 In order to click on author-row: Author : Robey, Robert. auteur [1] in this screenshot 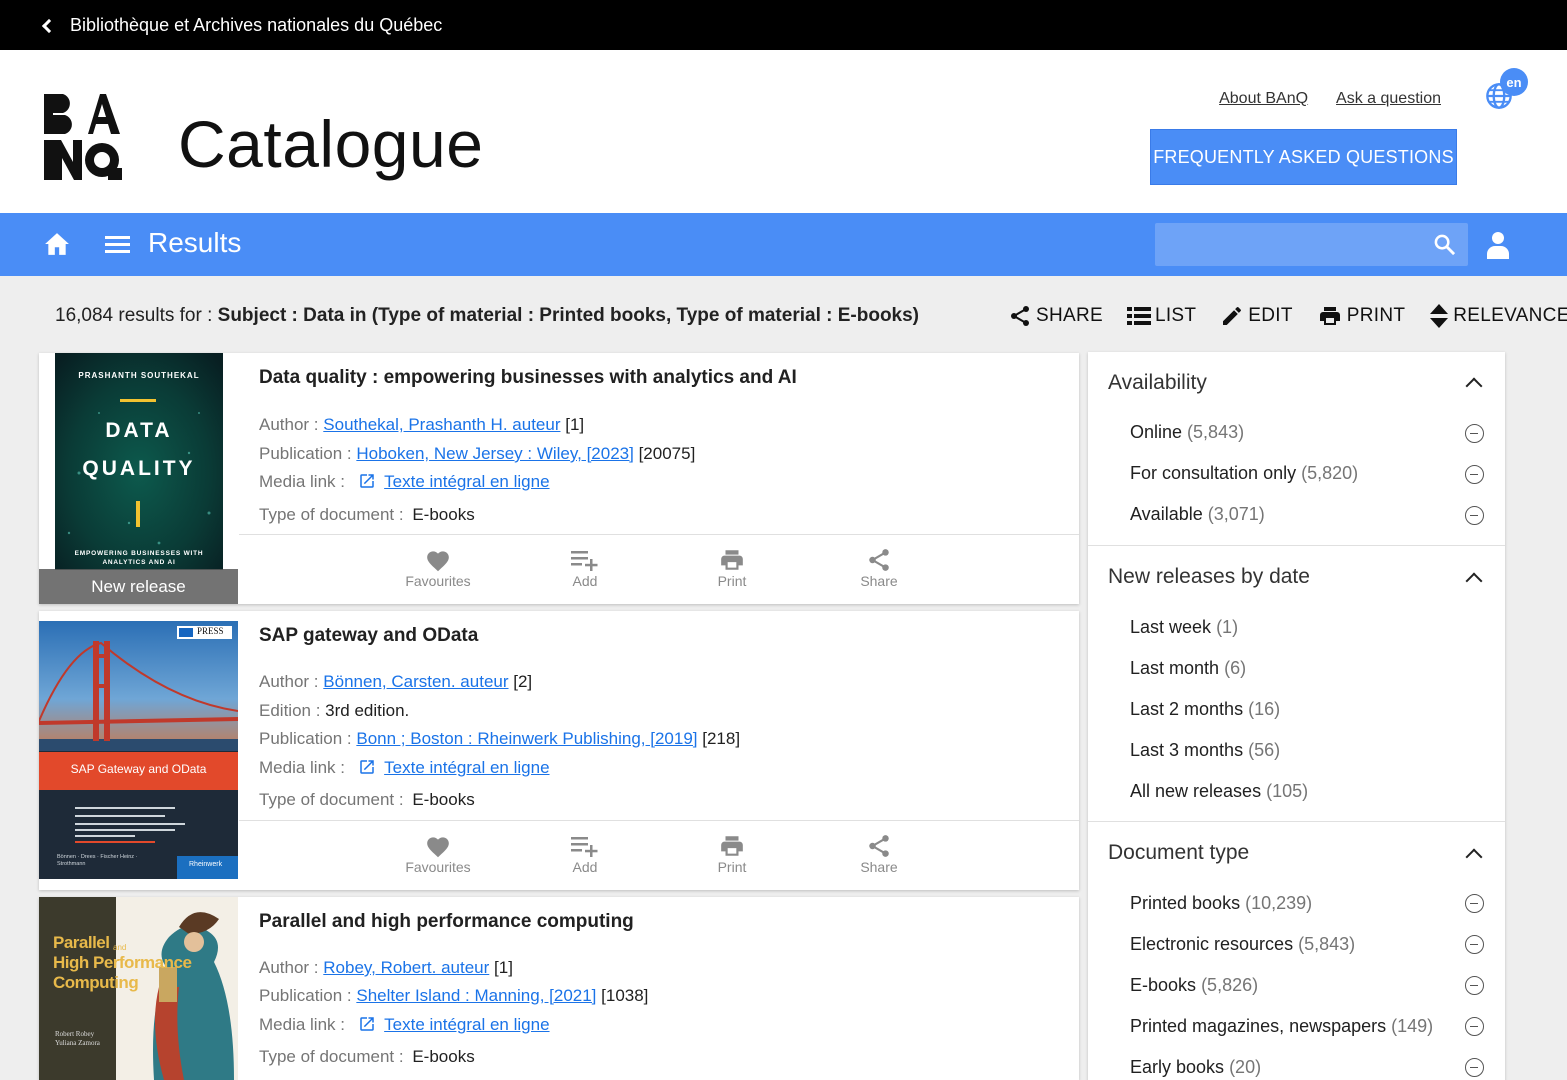, I will do `click(386, 968)`.